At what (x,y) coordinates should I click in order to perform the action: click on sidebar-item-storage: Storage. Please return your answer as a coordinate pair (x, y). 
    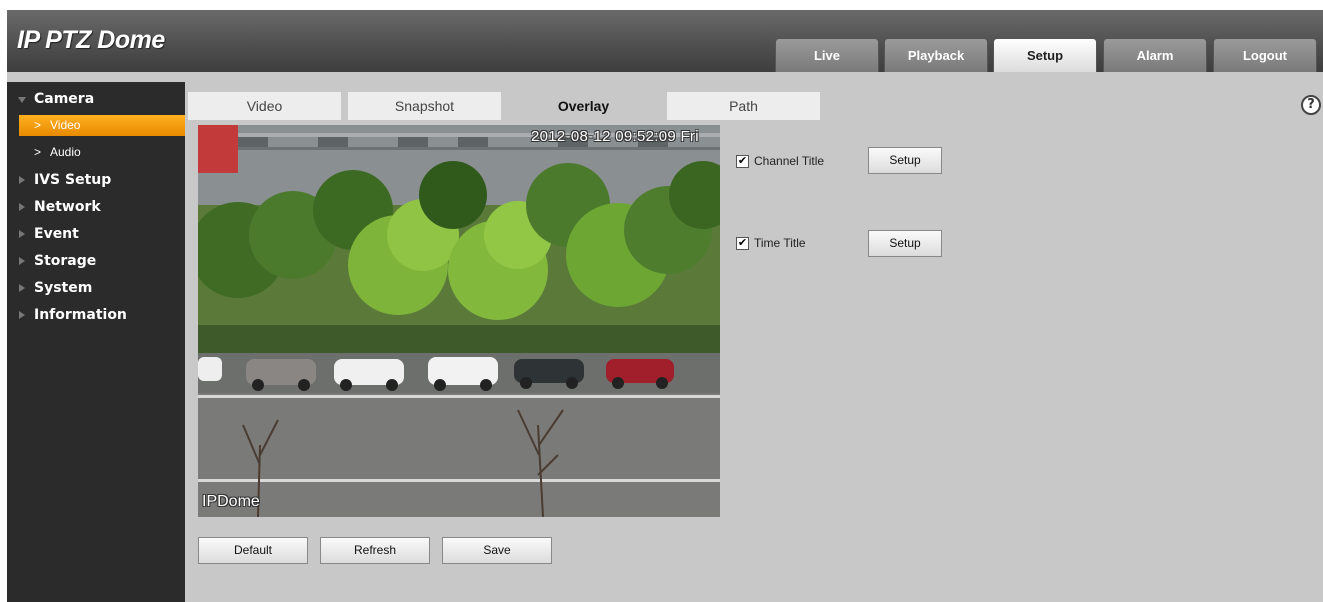
    Looking at the image, I should click on (96, 261).